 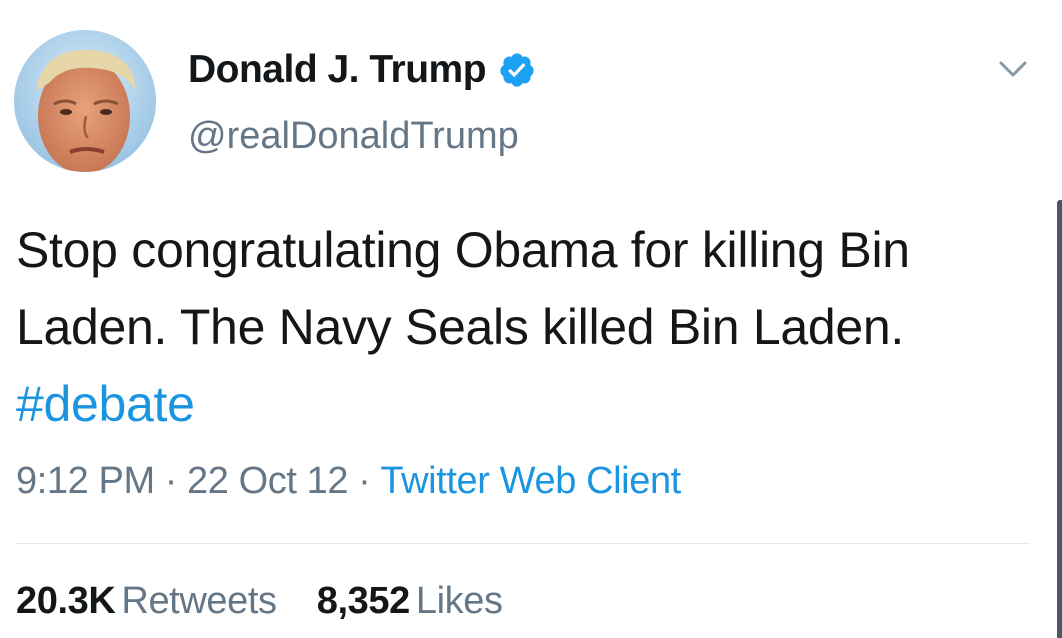 I want to click on retweets-label: Retweets, so click(x=199, y=601).